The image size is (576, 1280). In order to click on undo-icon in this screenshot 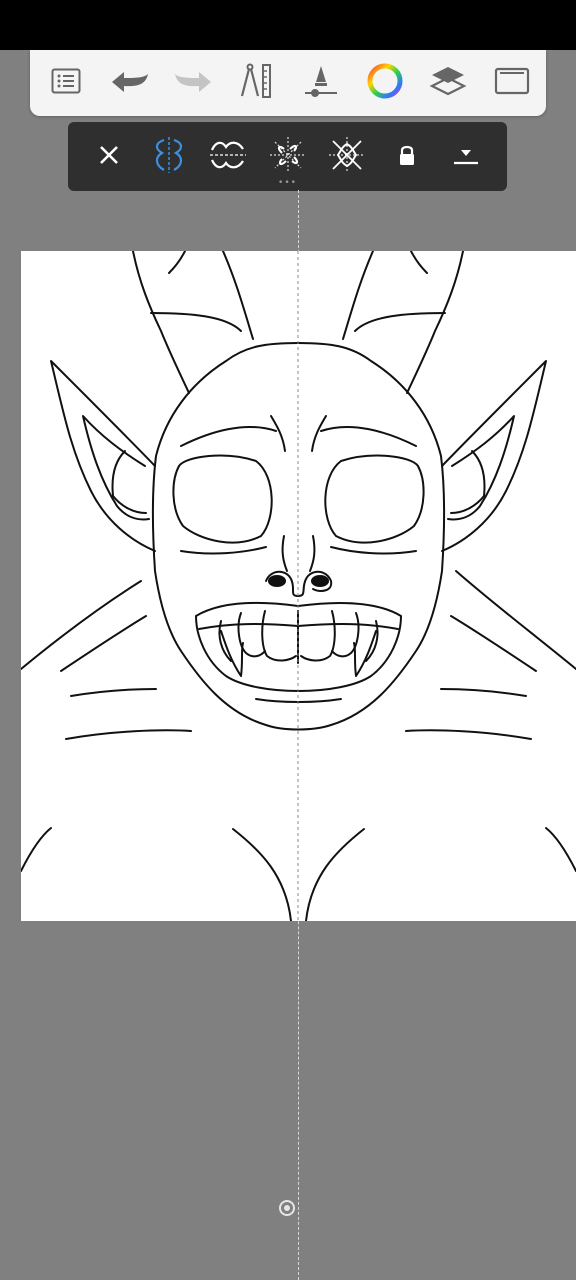, I will do `click(130, 83)`.